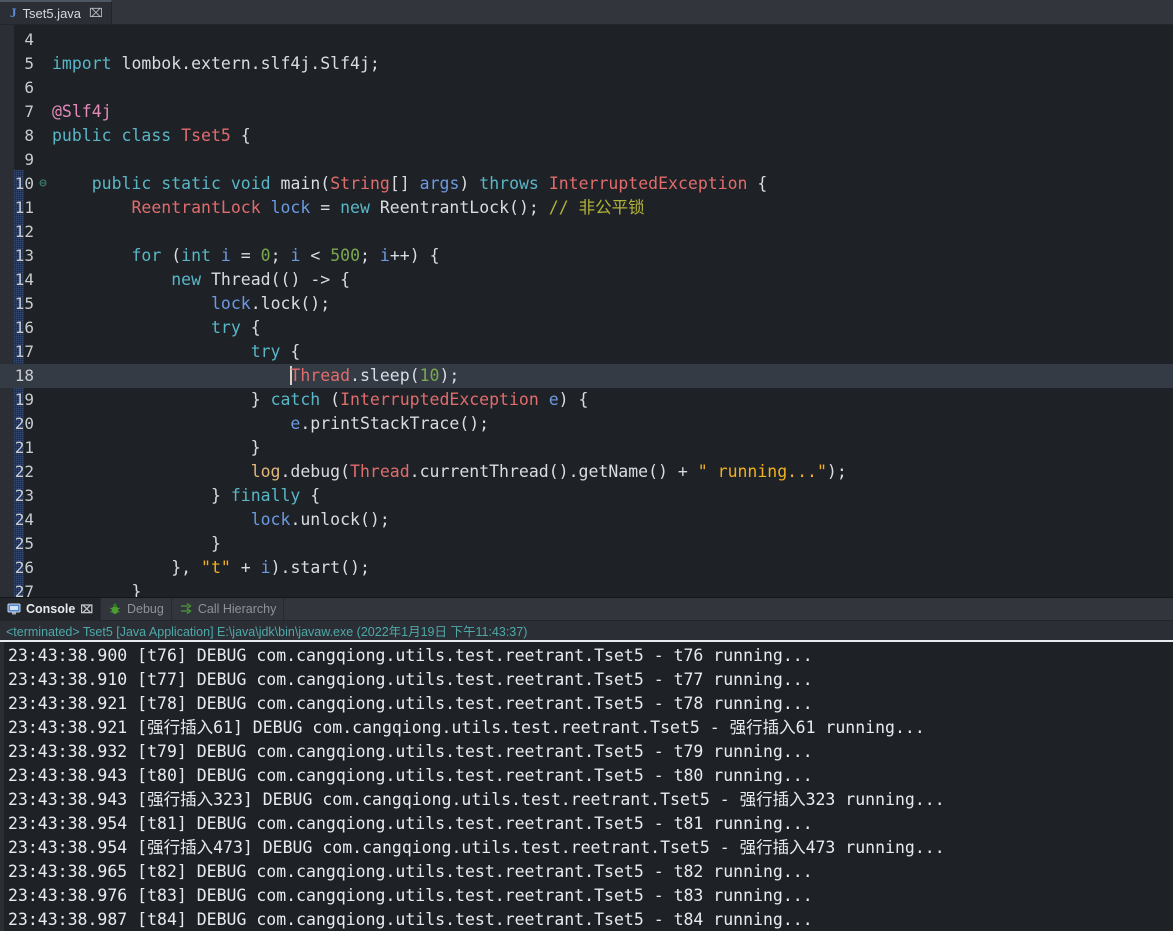  What do you see at coordinates (29, 63) in the screenshot?
I see `line-number: 5` at bounding box center [29, 63].